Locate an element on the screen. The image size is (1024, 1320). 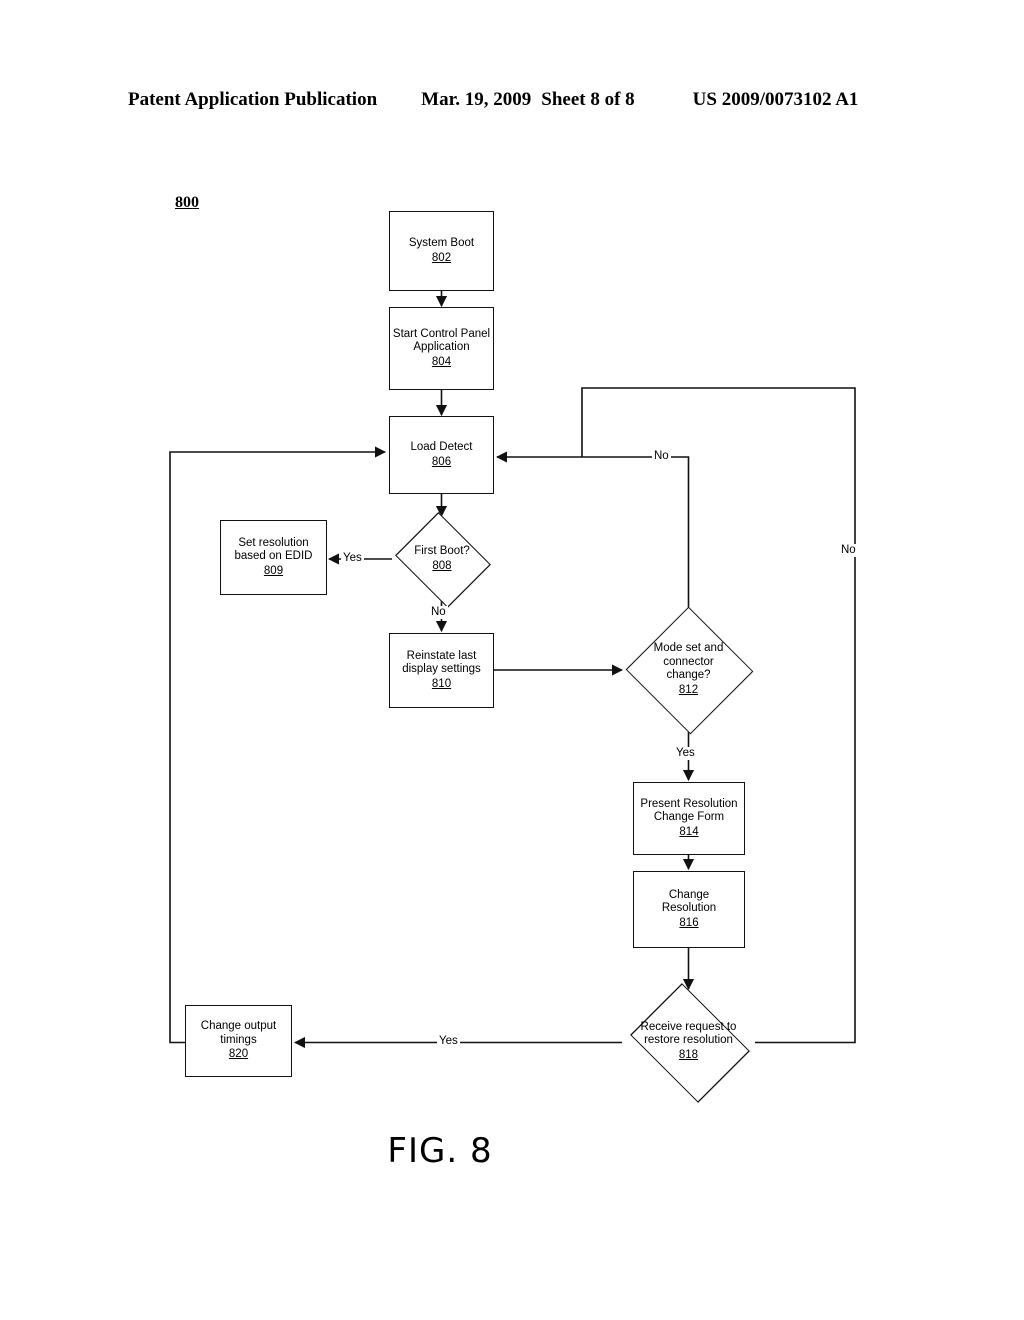
node-809-number: 809 is located at coordinates (273, 570).